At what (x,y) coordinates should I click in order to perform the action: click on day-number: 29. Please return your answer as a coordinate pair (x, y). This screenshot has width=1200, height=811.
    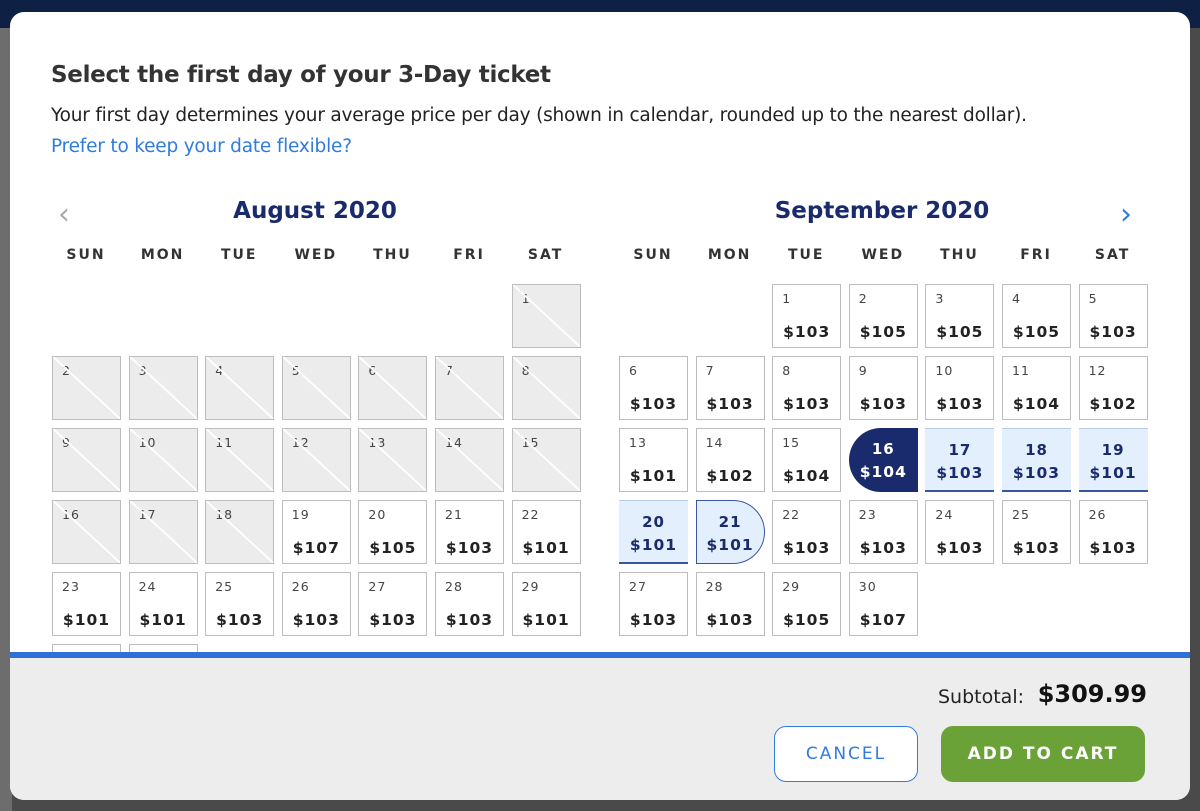
    Looking at the image, I should click on (530, 586).